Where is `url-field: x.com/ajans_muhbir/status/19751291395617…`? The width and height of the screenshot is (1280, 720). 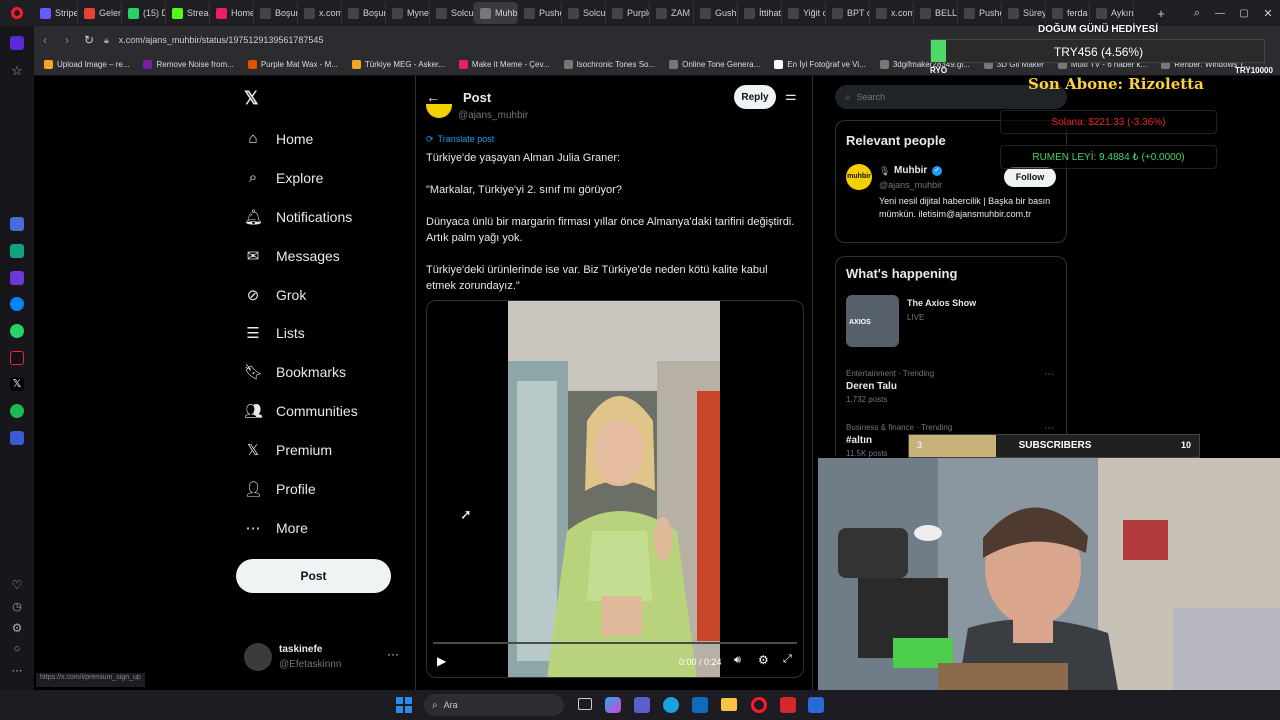
url-field: x.com/ajans_muhbir/status/19751291395617… is located at coordinates (221, 40).